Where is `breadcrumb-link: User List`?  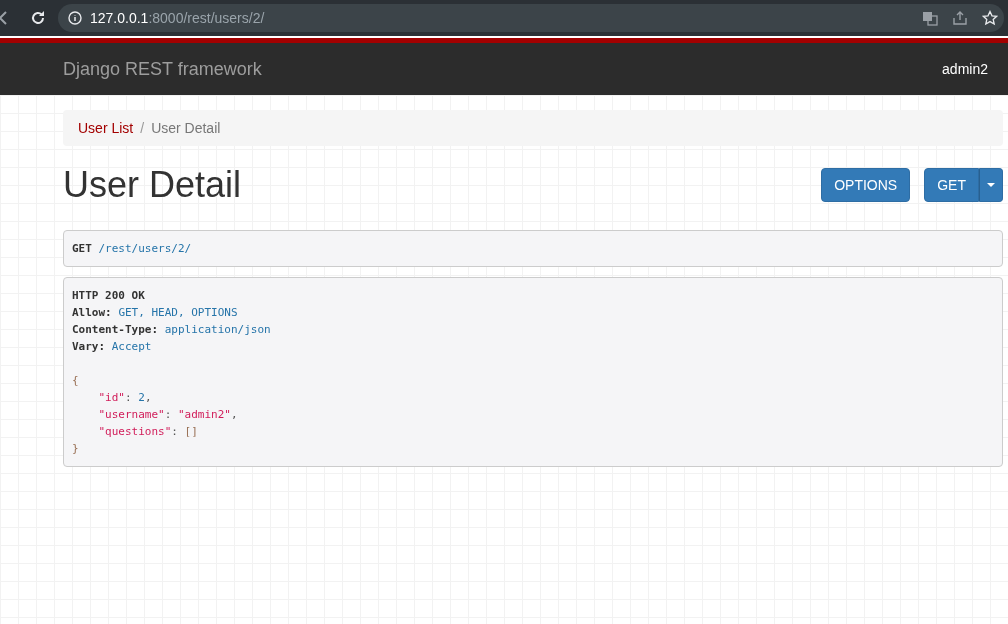
breadcrumb-link: User List is located at coordinates (106, 128).